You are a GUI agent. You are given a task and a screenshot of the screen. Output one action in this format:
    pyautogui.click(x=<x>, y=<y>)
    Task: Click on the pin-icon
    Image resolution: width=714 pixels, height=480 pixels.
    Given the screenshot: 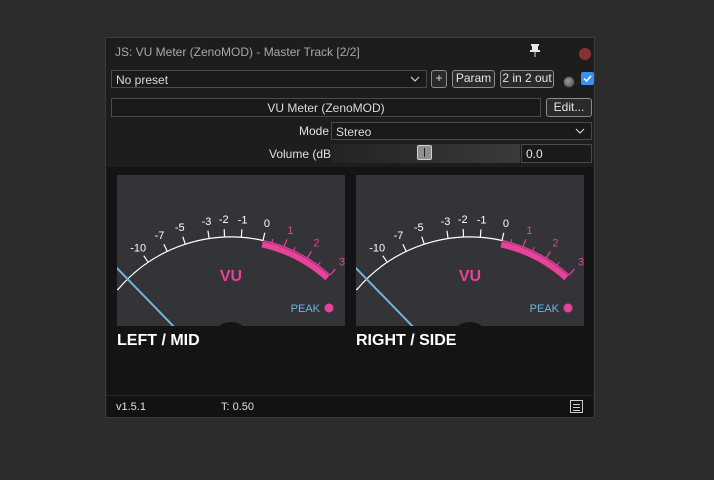 What is the action you would take?
    pyautogui.click(x=535, y=50)
    